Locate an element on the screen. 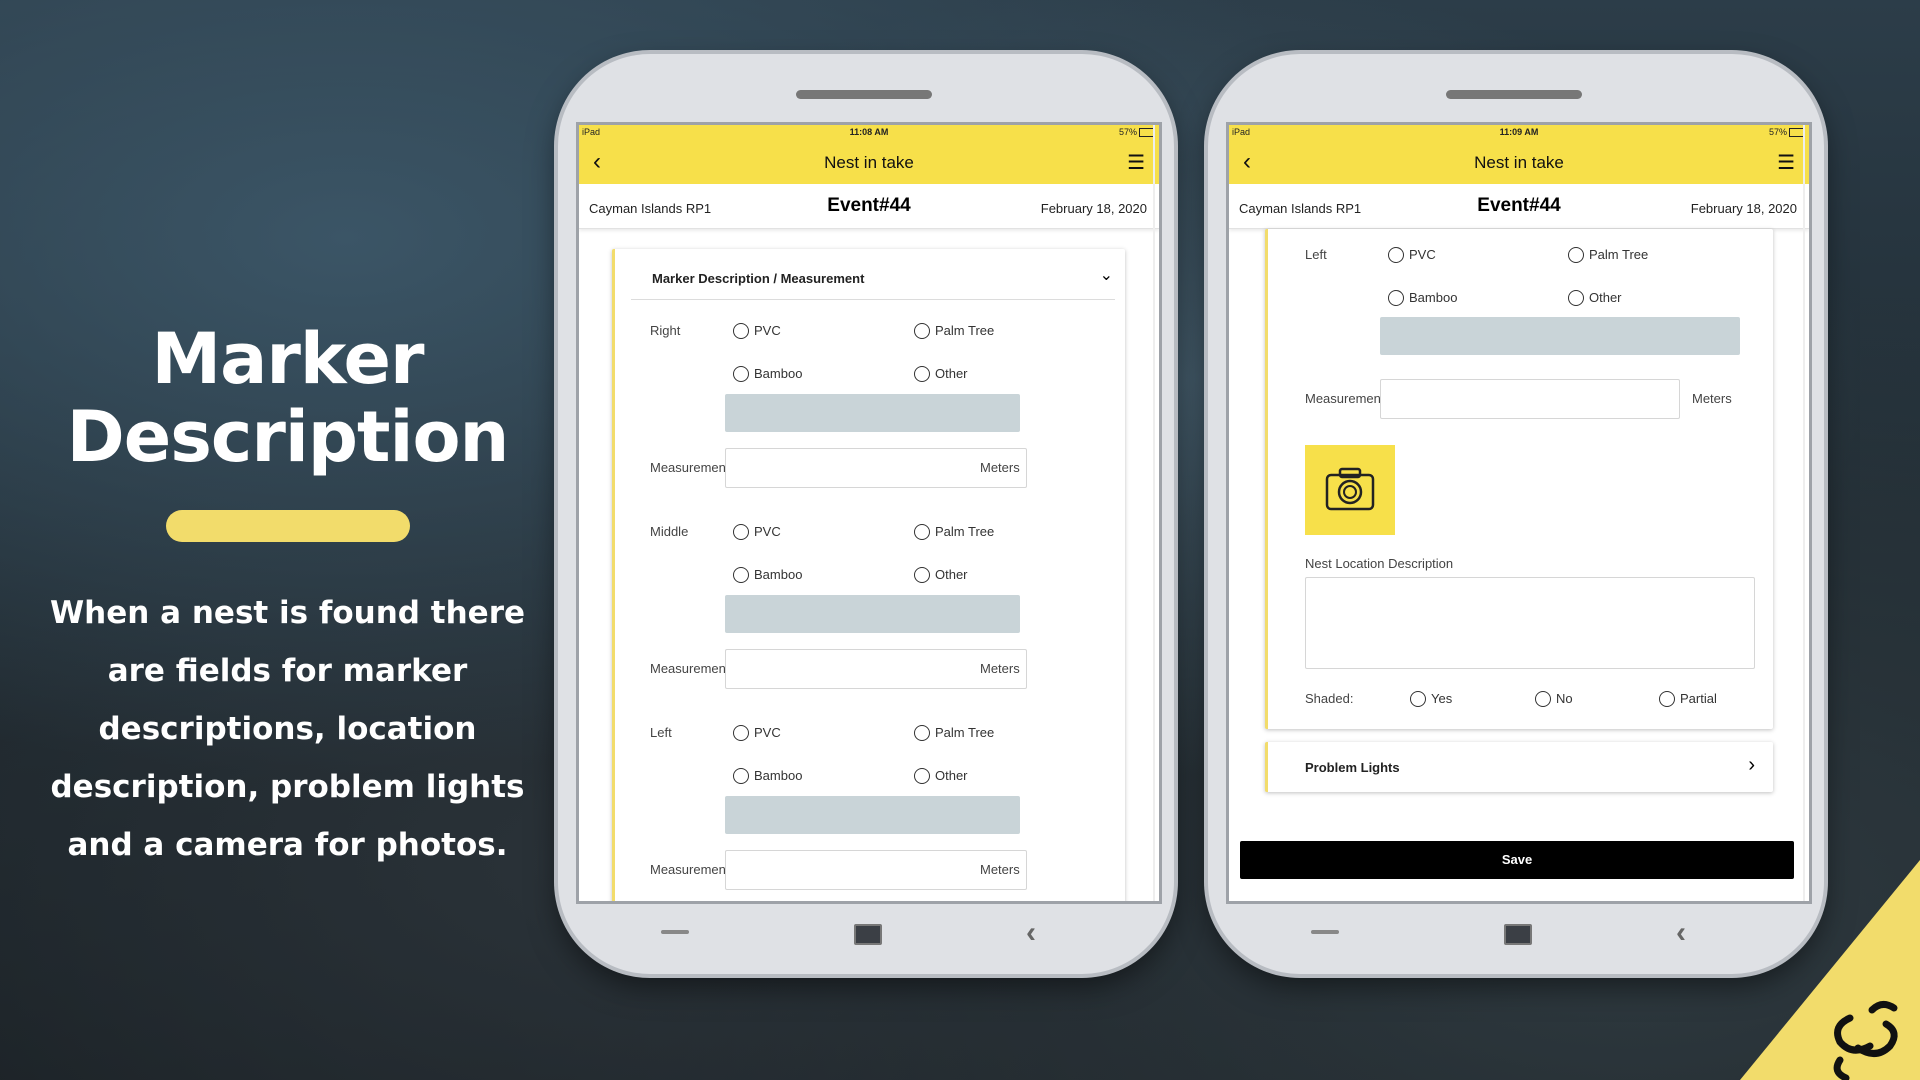 The width and height of the screenshot is (1920, 1080). status-bar: iPad 11:08 AM 57% is located at coordinates (869, 132).